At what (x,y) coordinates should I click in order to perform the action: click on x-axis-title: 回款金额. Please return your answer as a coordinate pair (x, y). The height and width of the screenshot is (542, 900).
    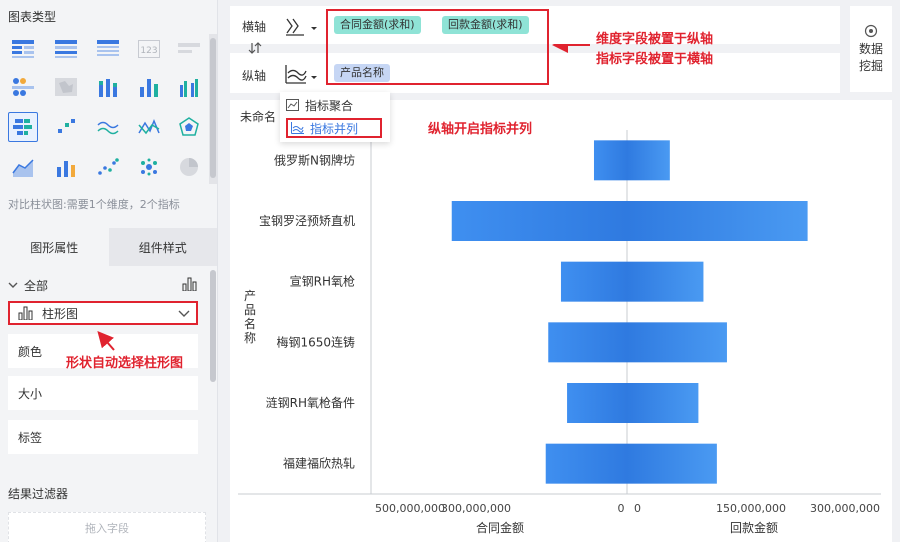
    Looking at the image, I should click on (754, 527).